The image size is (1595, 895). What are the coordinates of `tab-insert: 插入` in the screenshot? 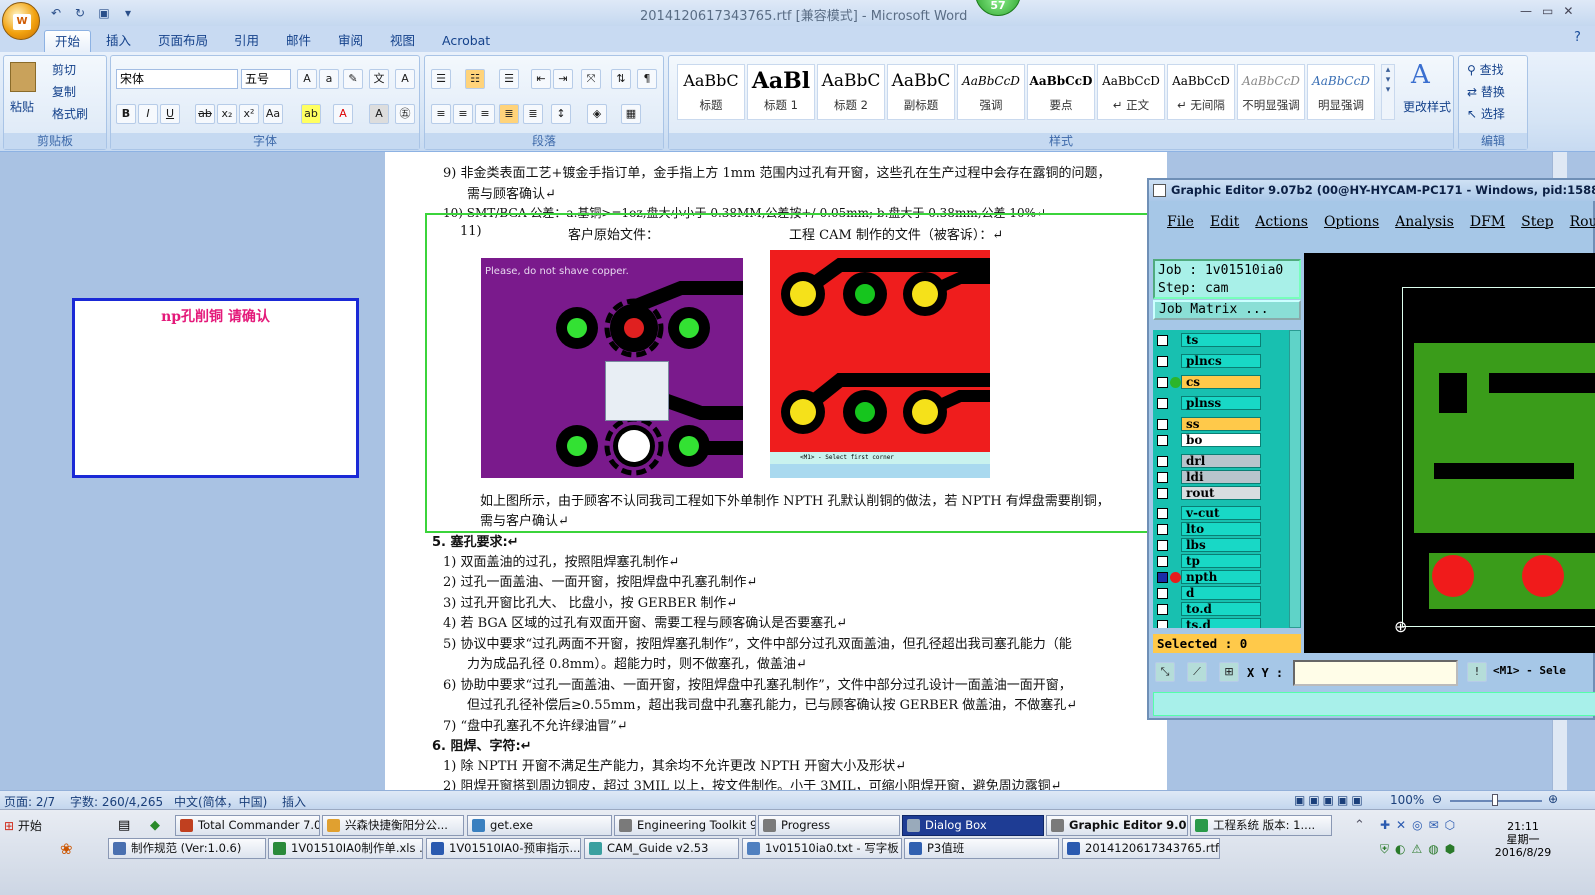 It's located at (118, 41).